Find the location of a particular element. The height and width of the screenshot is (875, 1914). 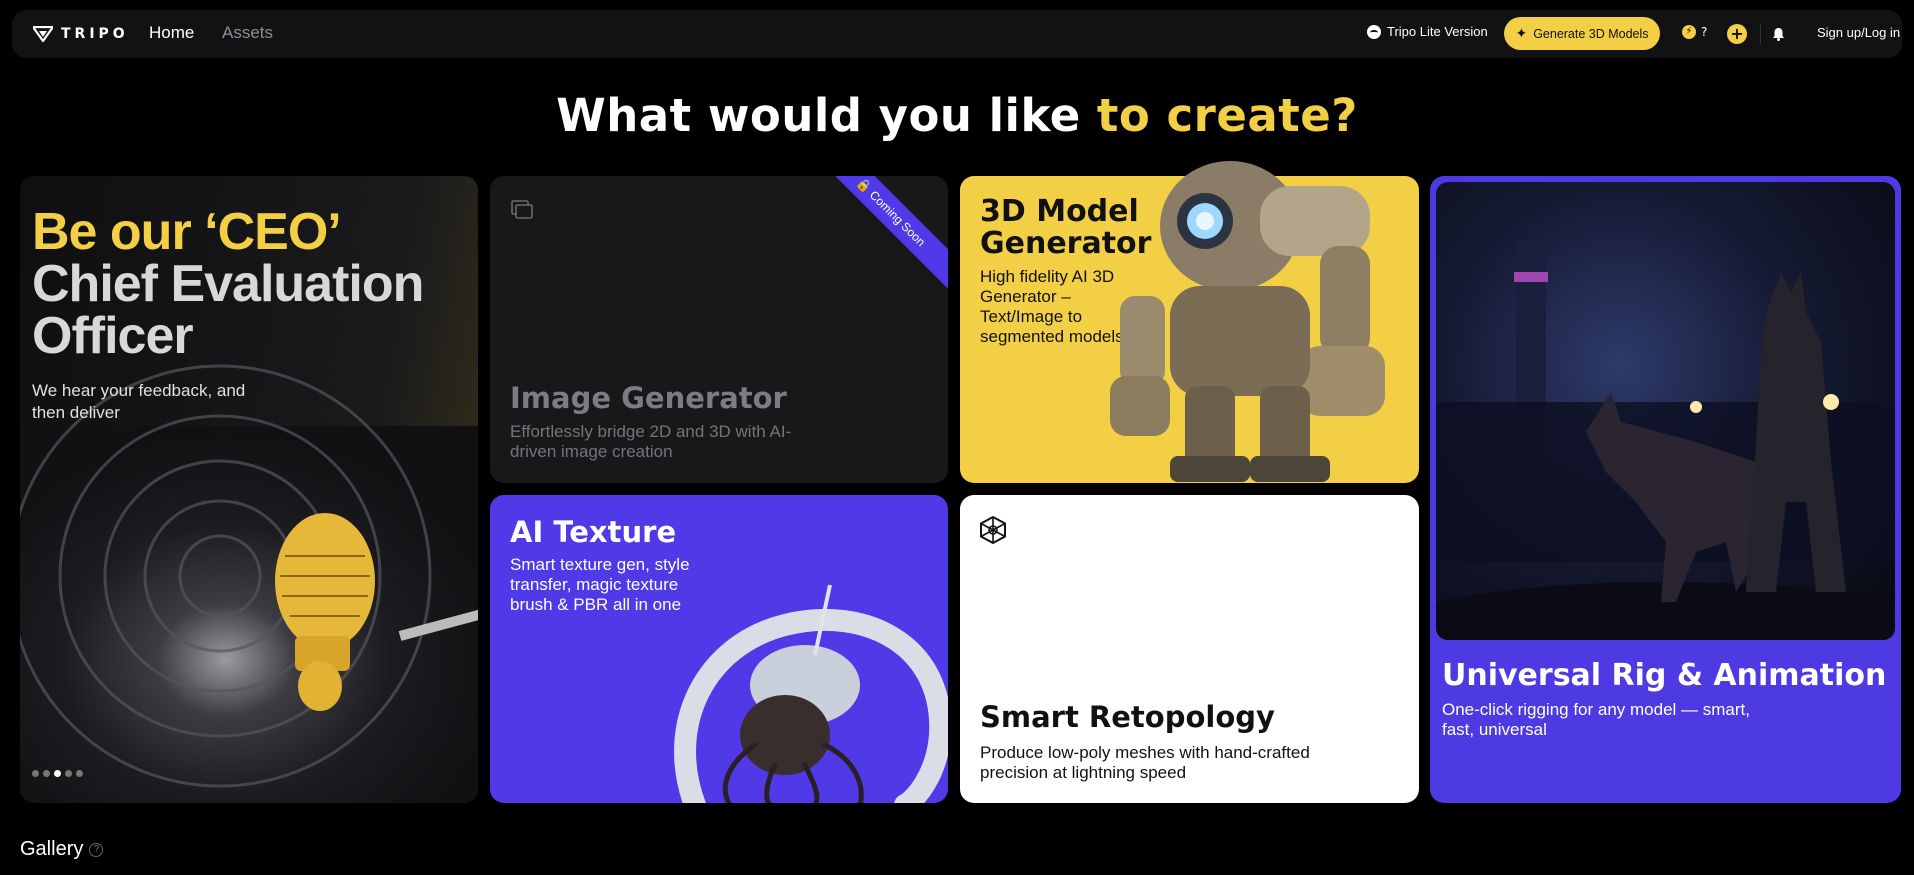

coming-soon-badge: 🔒 Coming Soon is located at coordinates (880, 233).